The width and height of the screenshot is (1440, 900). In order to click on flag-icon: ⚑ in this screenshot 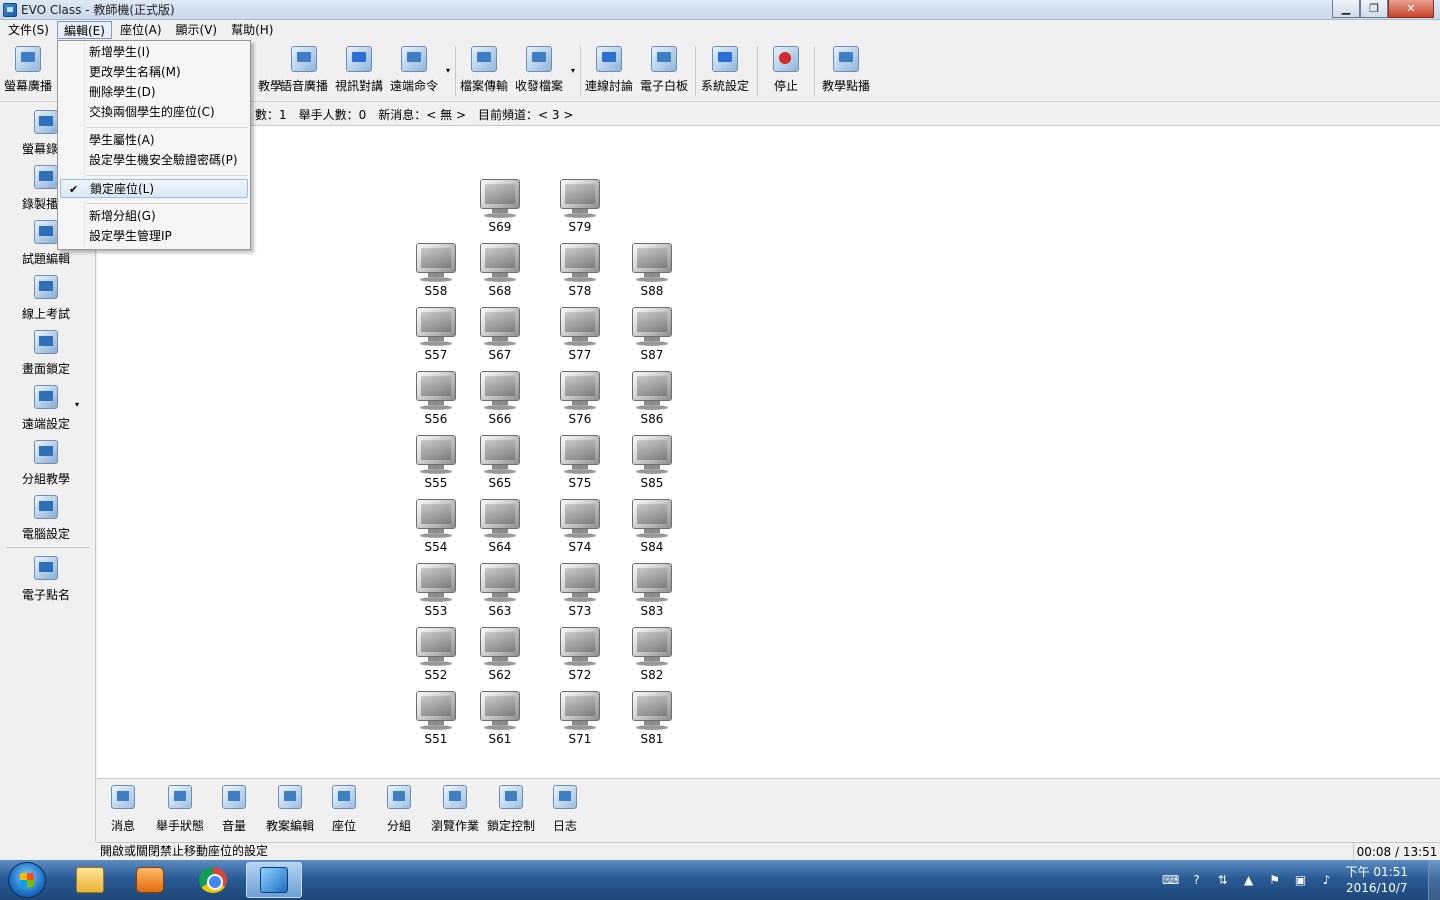, I will do `click(1275, 880)`.